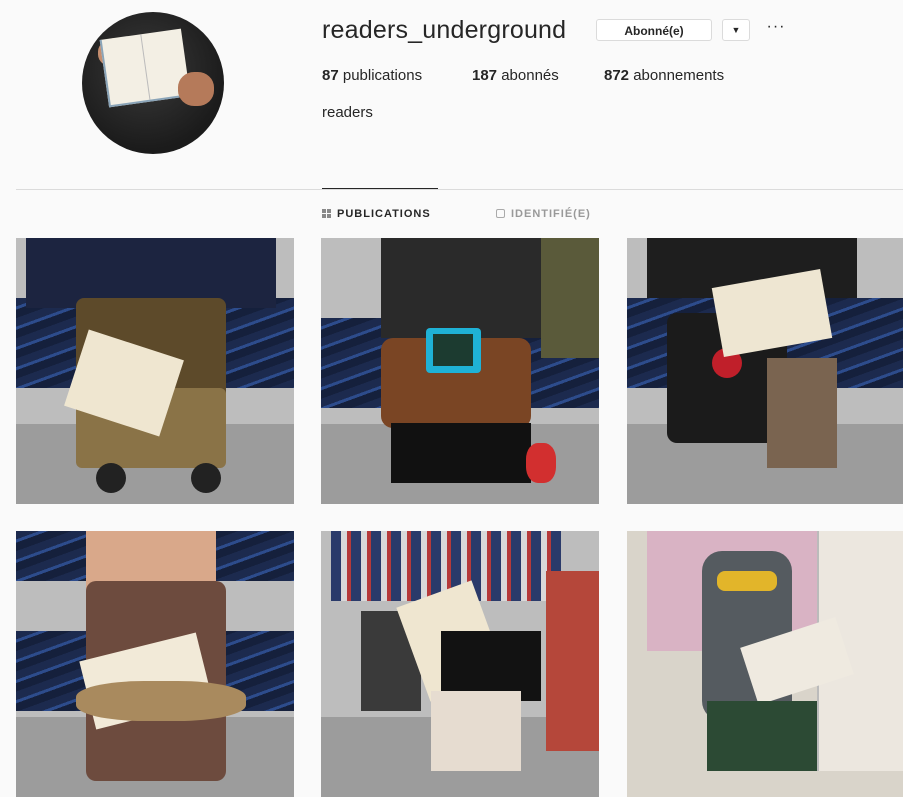  Describe the element at coordinates (382, 75) in the screenshot. I see `posts-count-label: publications` at that location.